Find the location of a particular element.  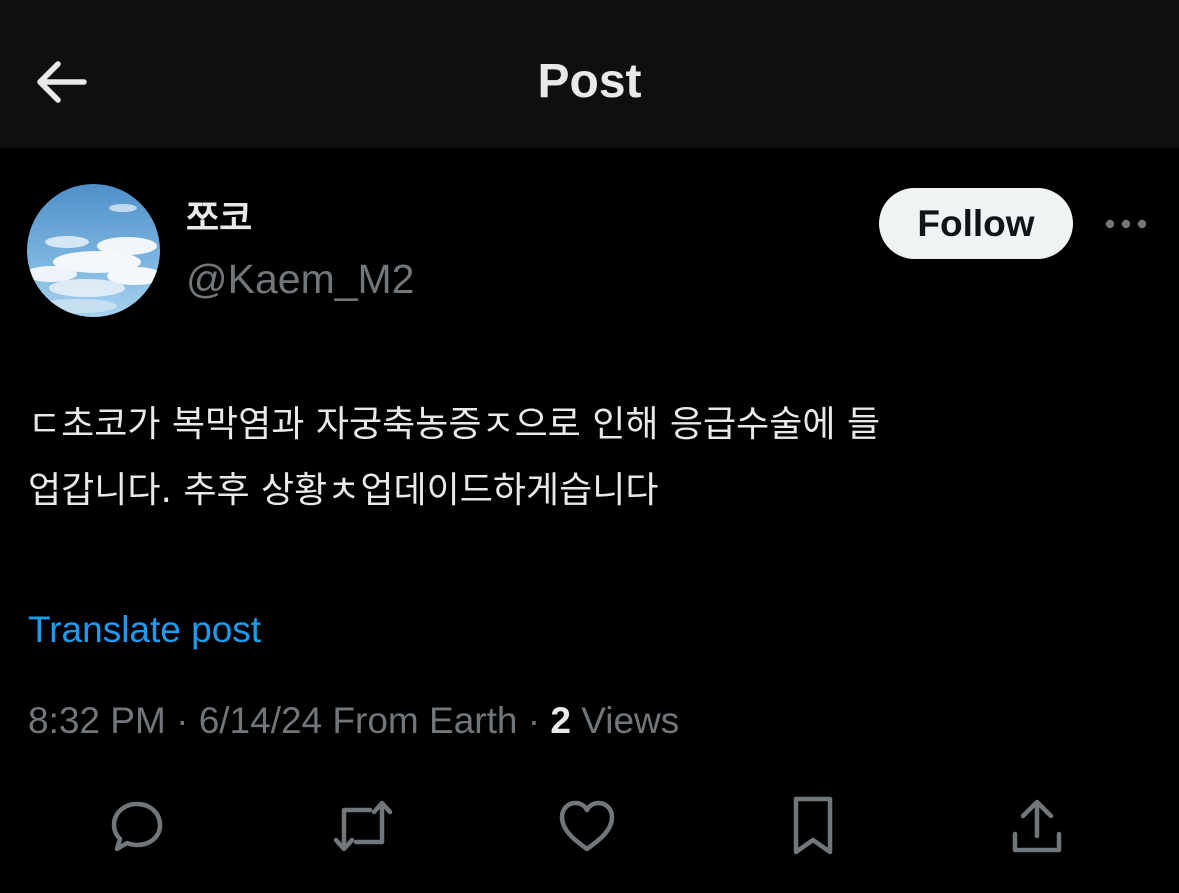

share-icon is located at coordinates (1037, 826).